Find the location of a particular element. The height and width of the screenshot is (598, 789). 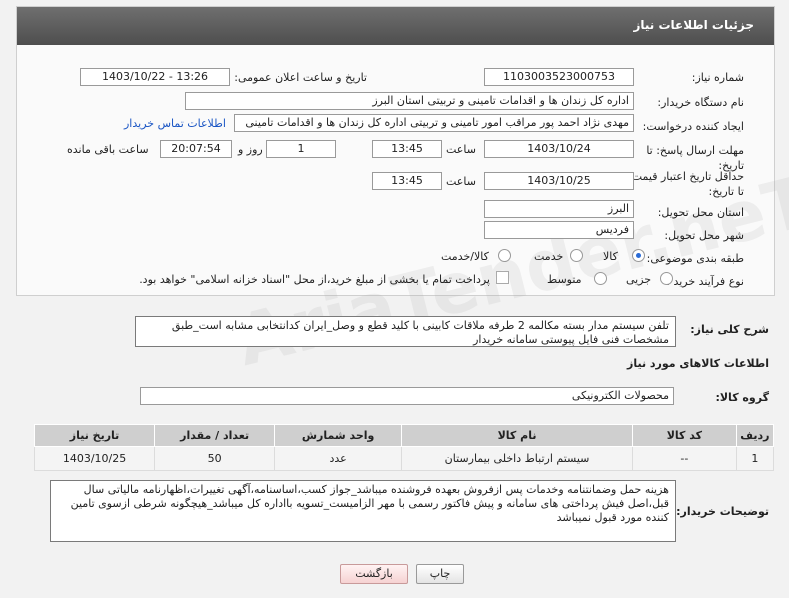

page-title: جزئیات اطلاعات نیاز is located at coordinates (693, 25).